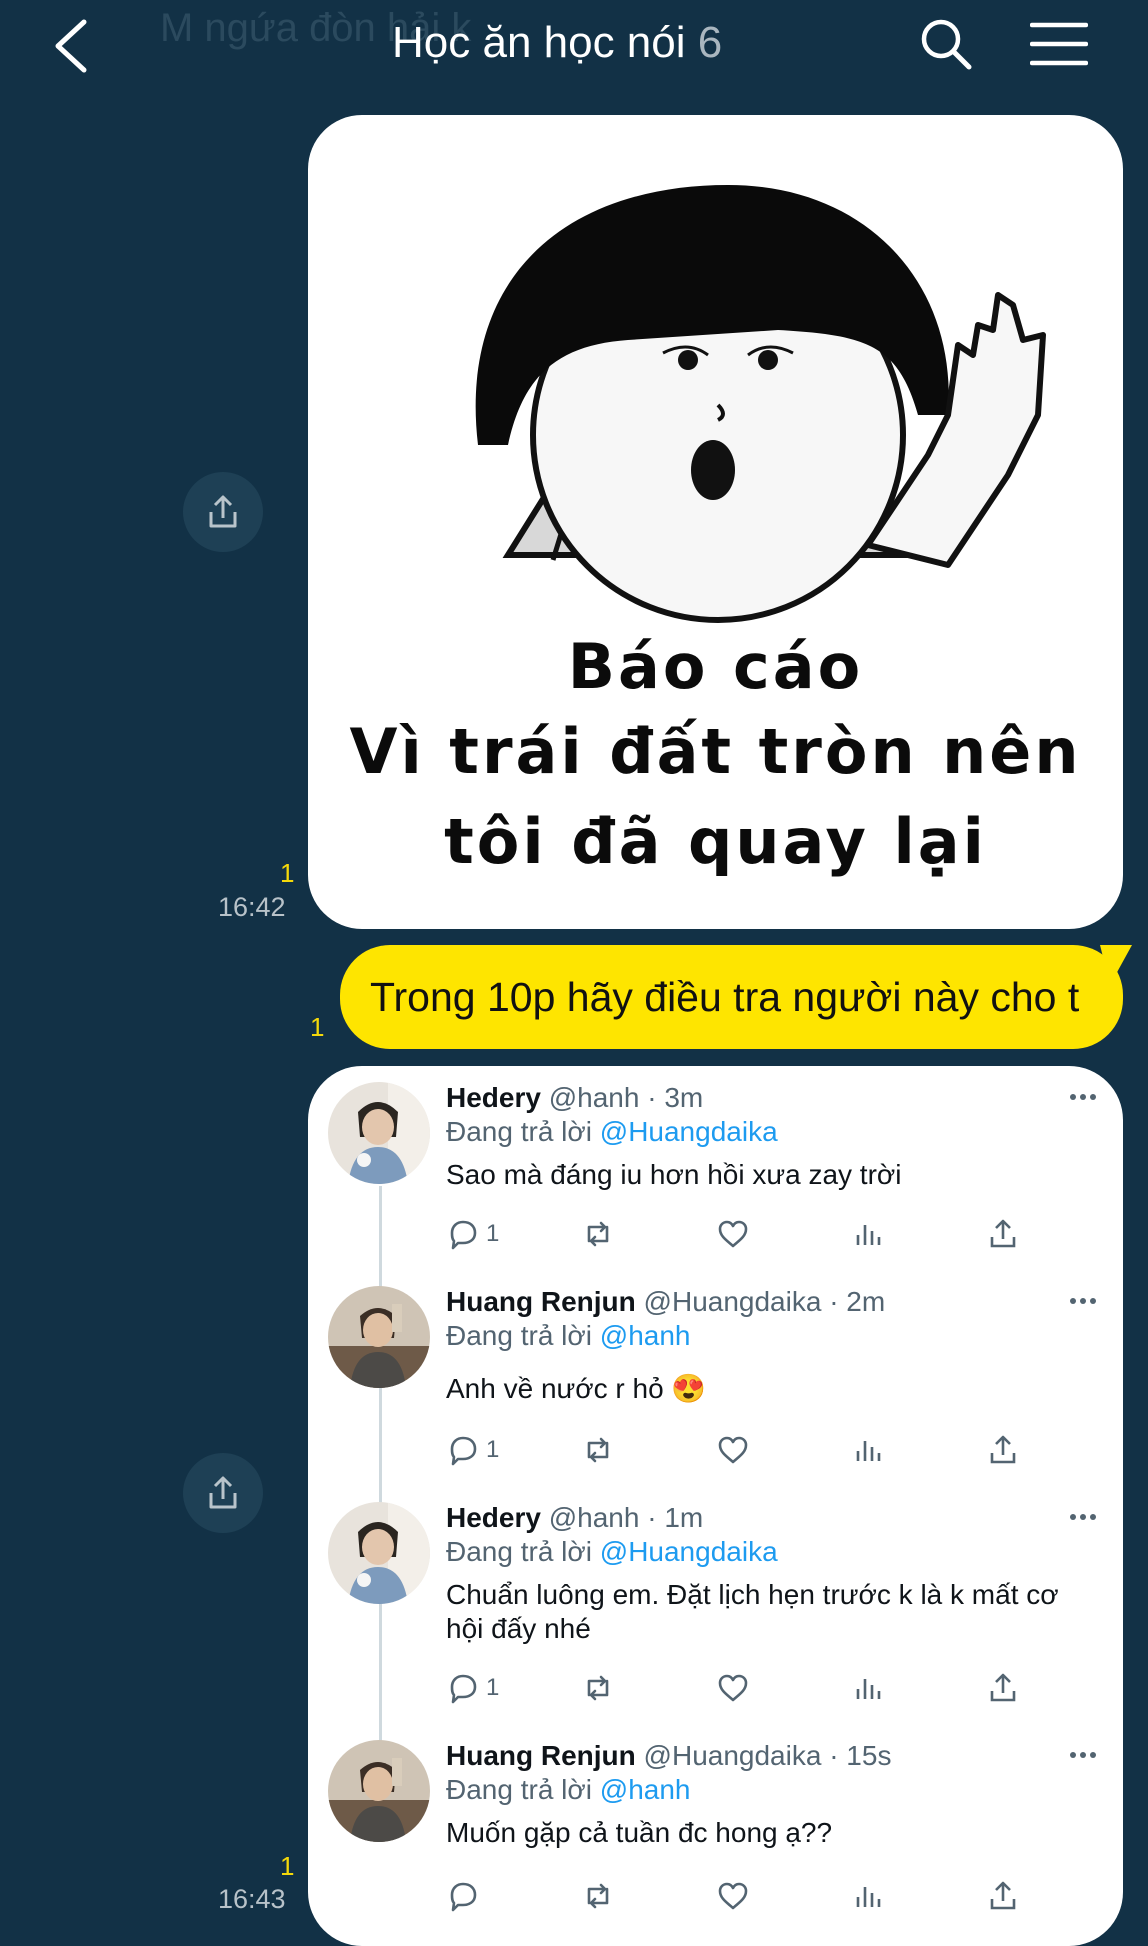  Describe the element at coordinates (715, 841) in the screenshot. I see `meme-caption-line: tôi đã quay lại` at that location.